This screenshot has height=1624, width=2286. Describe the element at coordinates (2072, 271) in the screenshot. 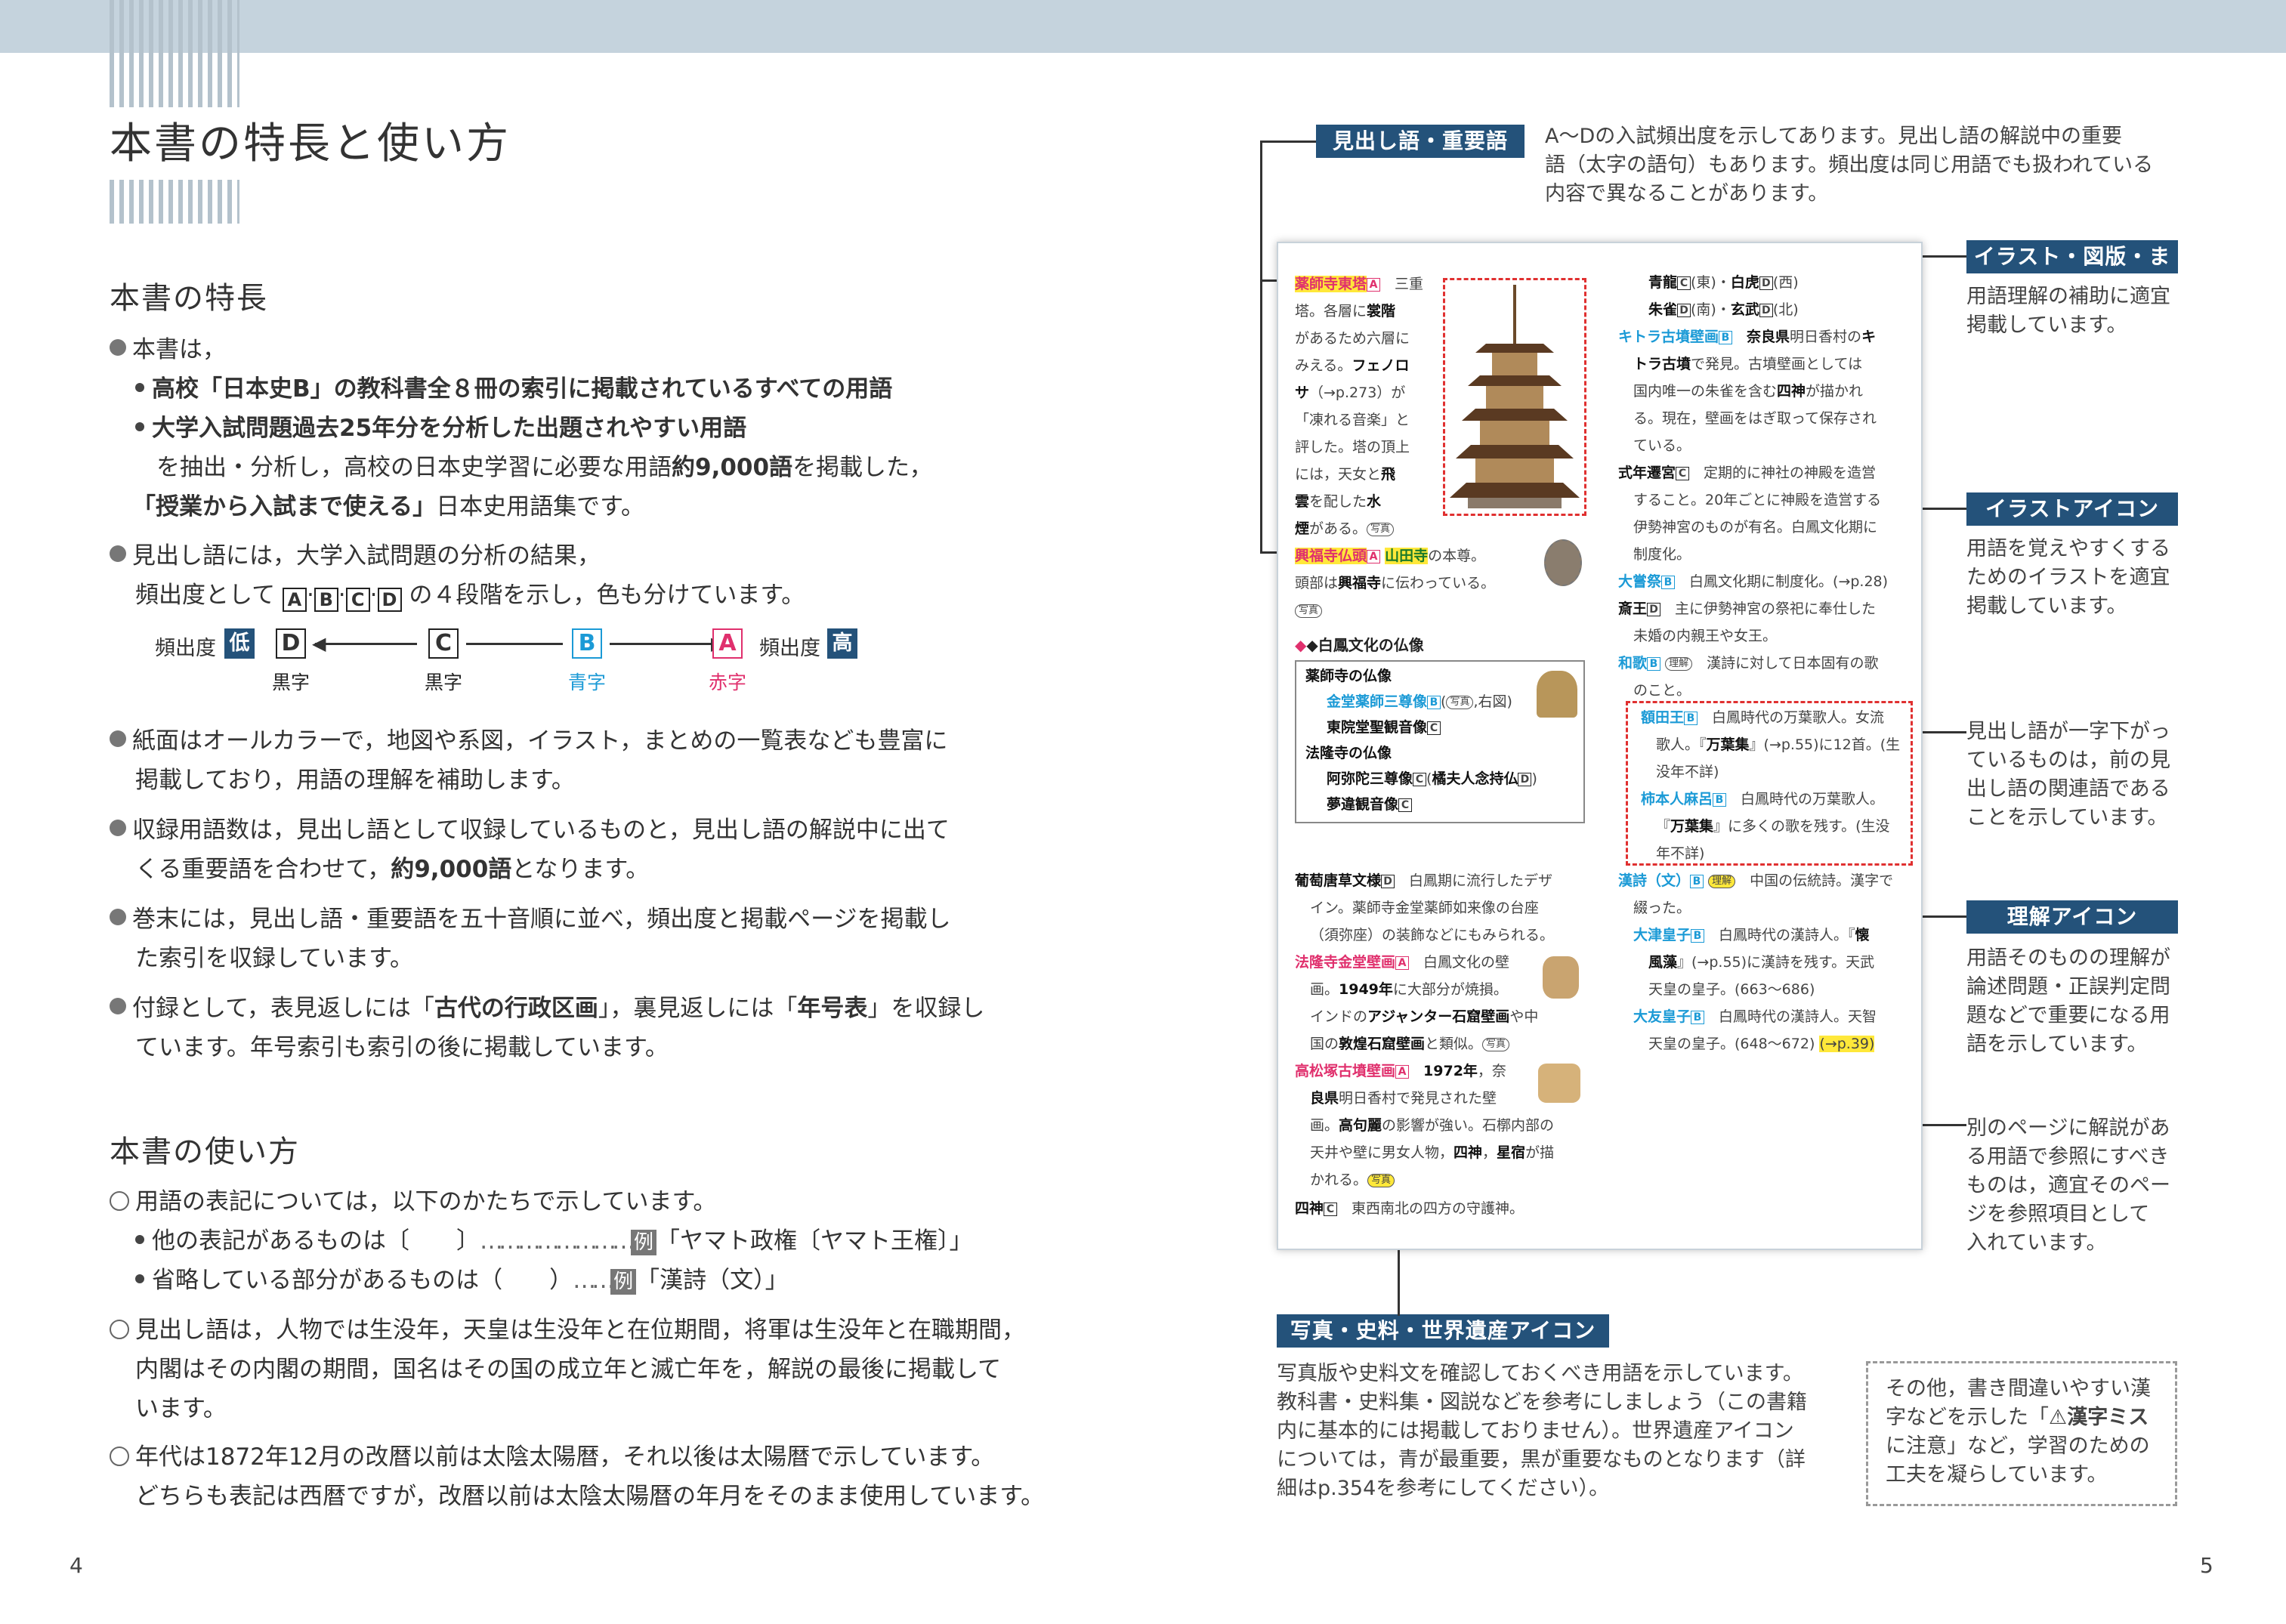

I see `tag-illustration: イラスト・図版・まとめ` at that location.